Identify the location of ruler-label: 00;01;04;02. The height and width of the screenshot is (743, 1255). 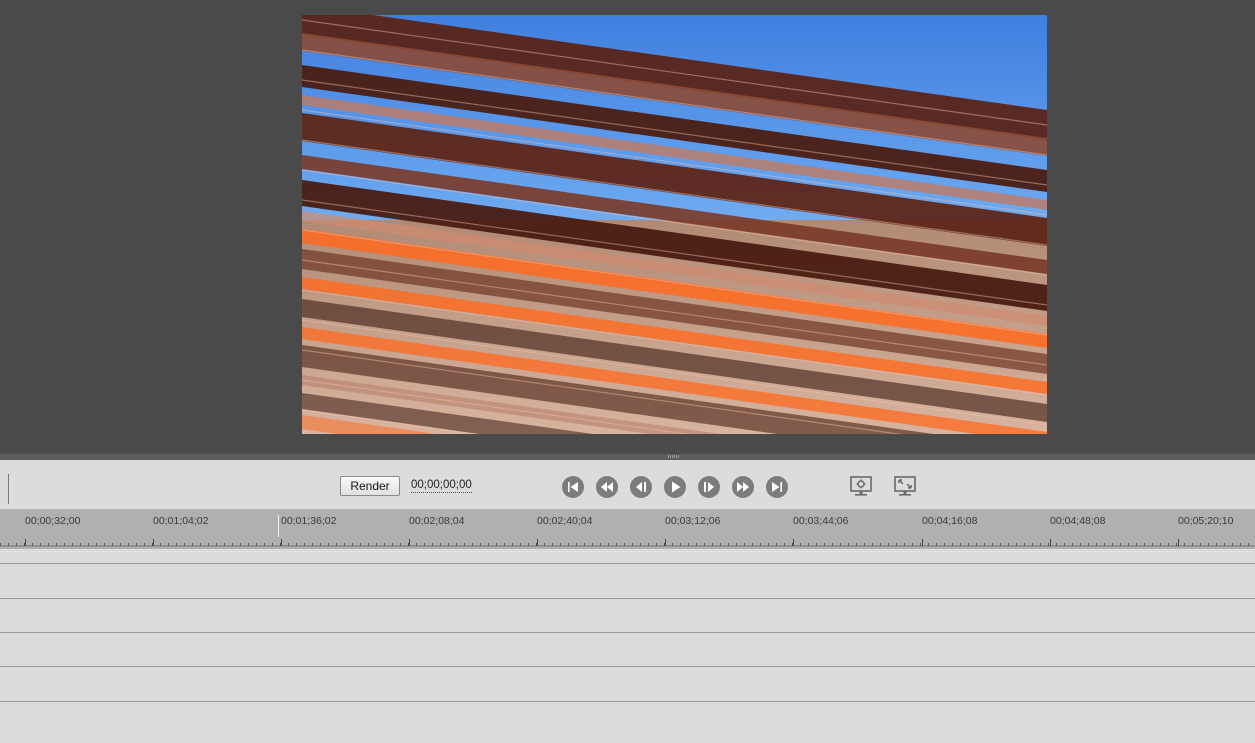
(181, 521).